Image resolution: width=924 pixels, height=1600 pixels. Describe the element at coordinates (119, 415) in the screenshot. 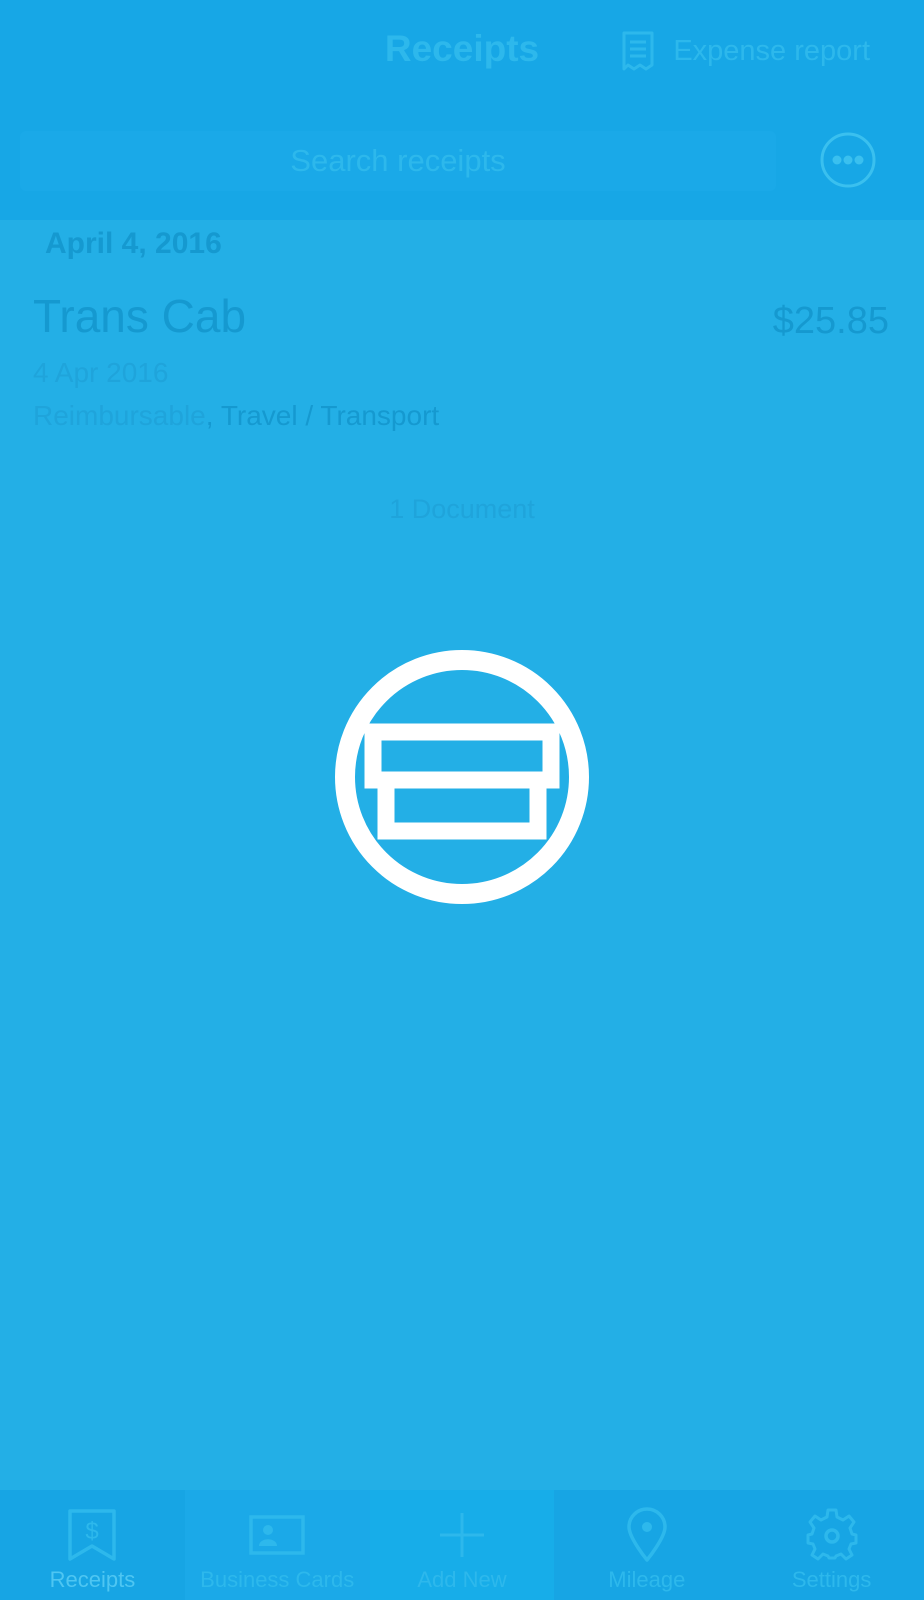

I see `receipt-tag-reimbursable: Reimbursable` at that location.